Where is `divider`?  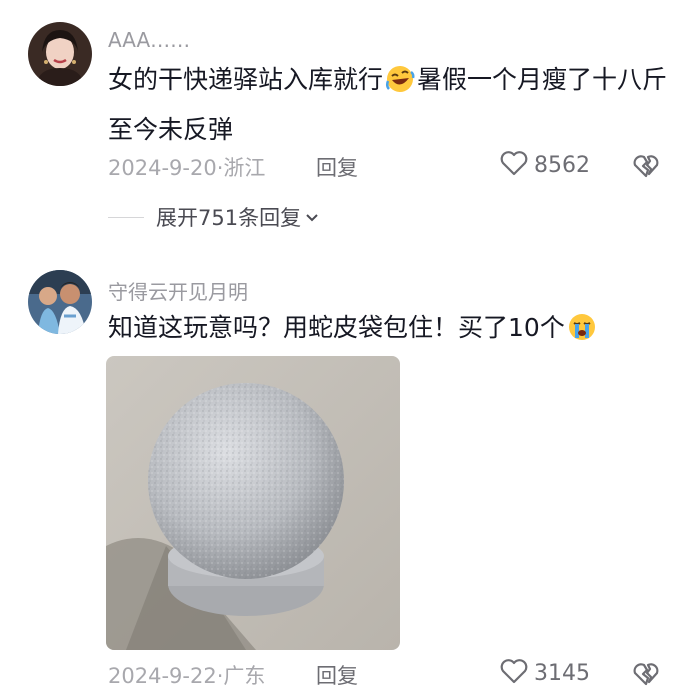
divider is located at coordinates (126, 217).